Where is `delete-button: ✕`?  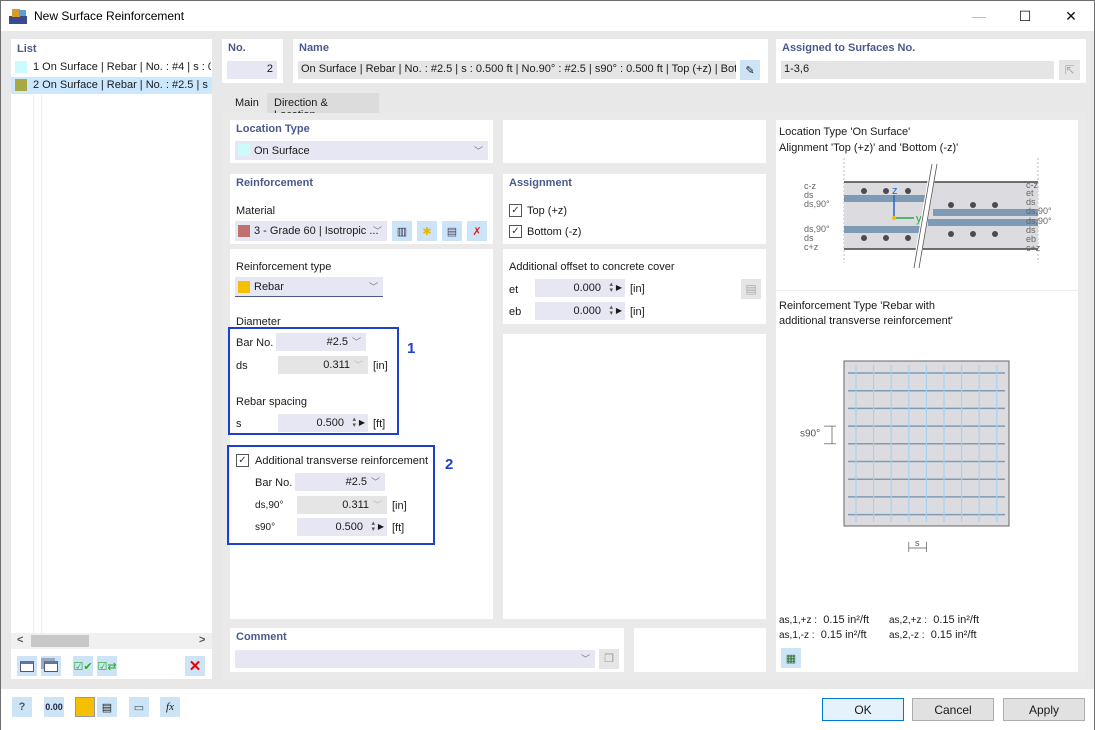 delete-button: ✕ is located at coordinates (195, 666).